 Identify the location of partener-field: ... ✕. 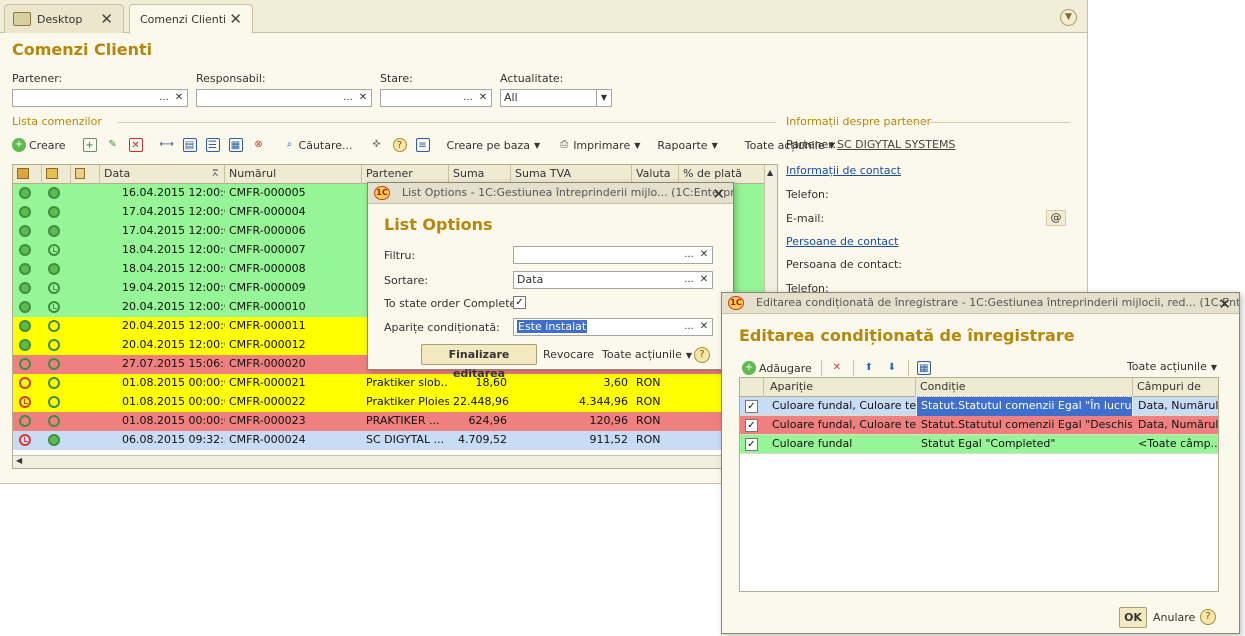
(100, 98).